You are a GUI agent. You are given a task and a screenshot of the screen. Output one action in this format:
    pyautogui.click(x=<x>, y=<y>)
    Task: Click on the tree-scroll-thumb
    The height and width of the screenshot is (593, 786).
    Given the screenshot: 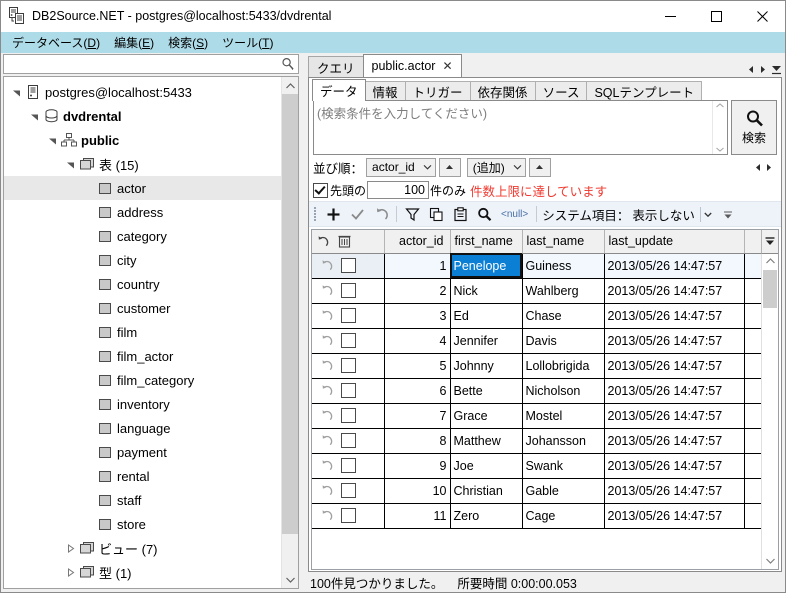 What is the action you would take?
    pyautogui.click(x=290, y=314)
    